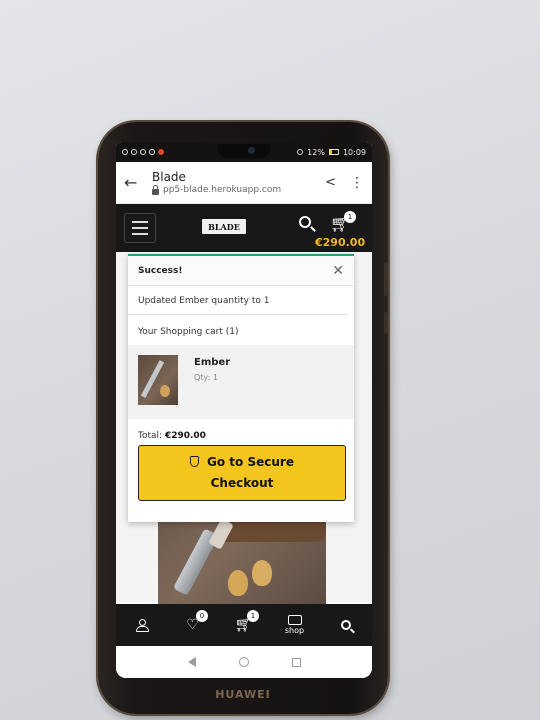 Image resolution: width=540 pixels, height=720 pixels. I want to click on shield-icon, so click(195, 461).